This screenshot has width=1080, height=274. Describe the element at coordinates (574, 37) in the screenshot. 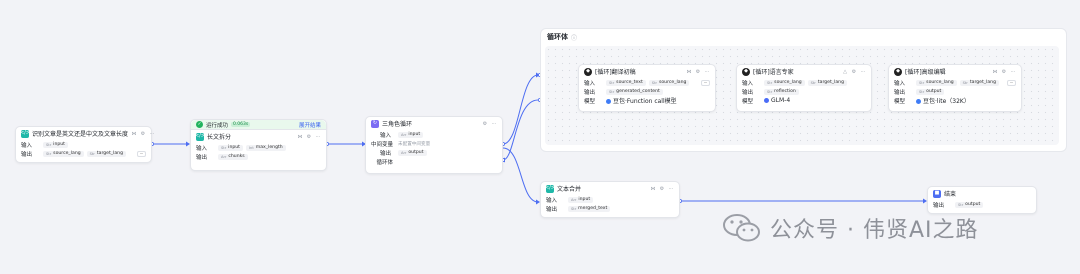

I see `info-icon: ⓘ` at that location.